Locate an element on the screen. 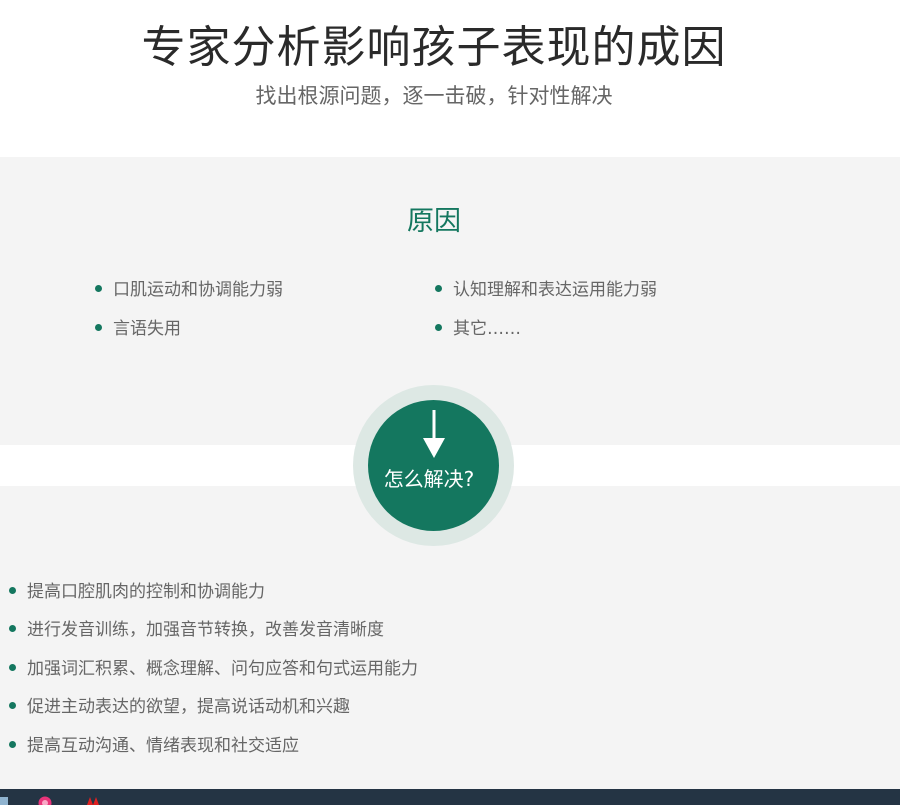  page-subtitle: 找出根源问题，逐一击破，针对性解决 is located at coordinates (434, 96).